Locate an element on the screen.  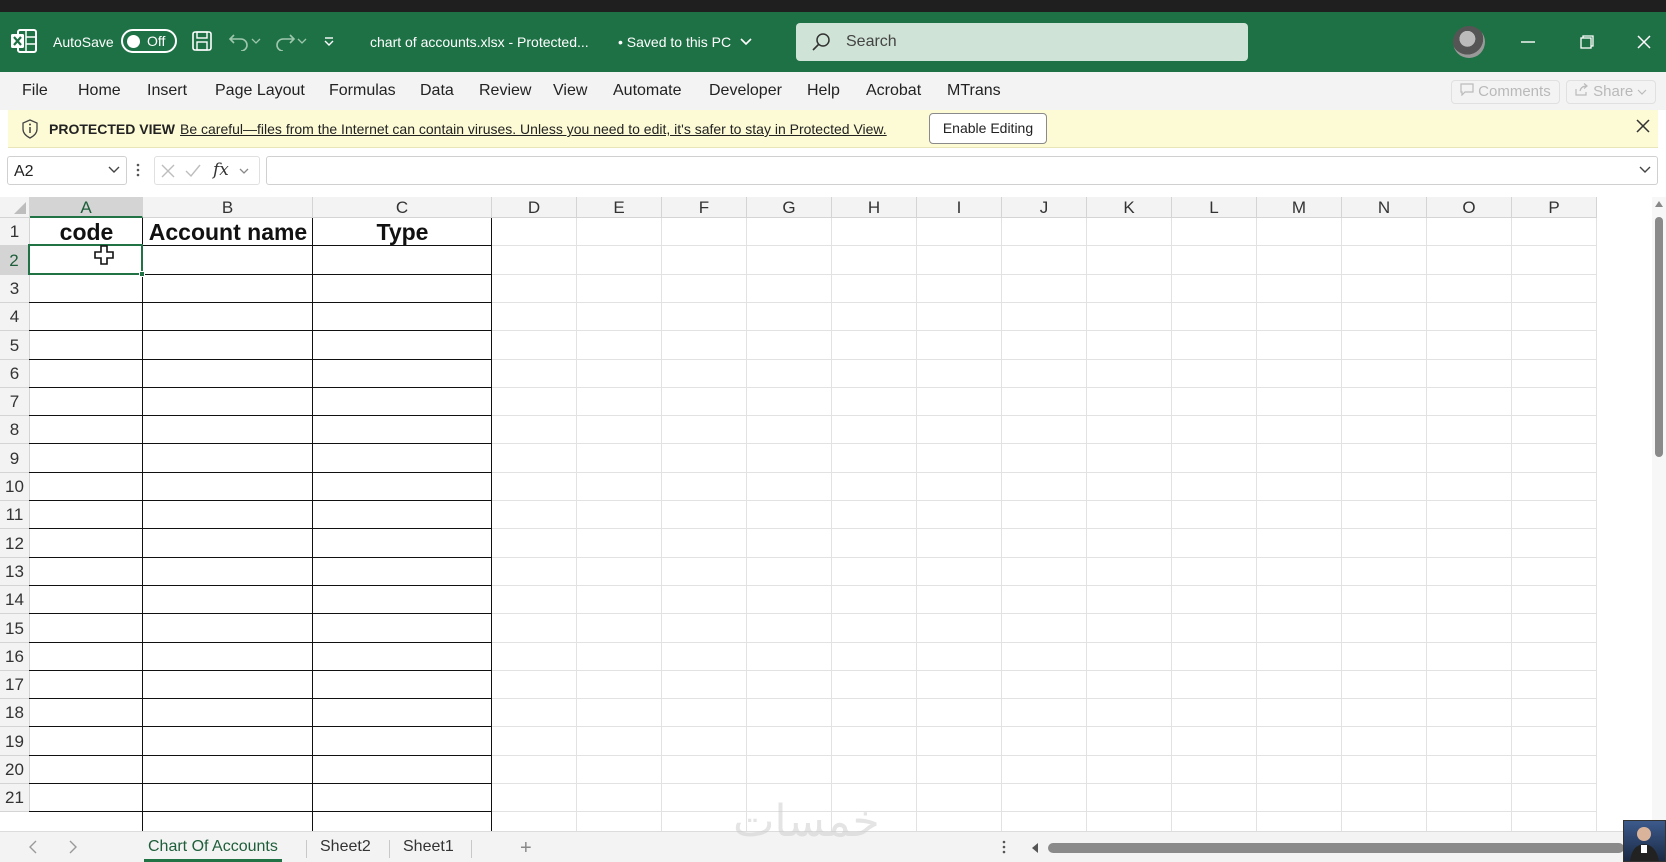
redo-icon is located at coordinates (285, 41).